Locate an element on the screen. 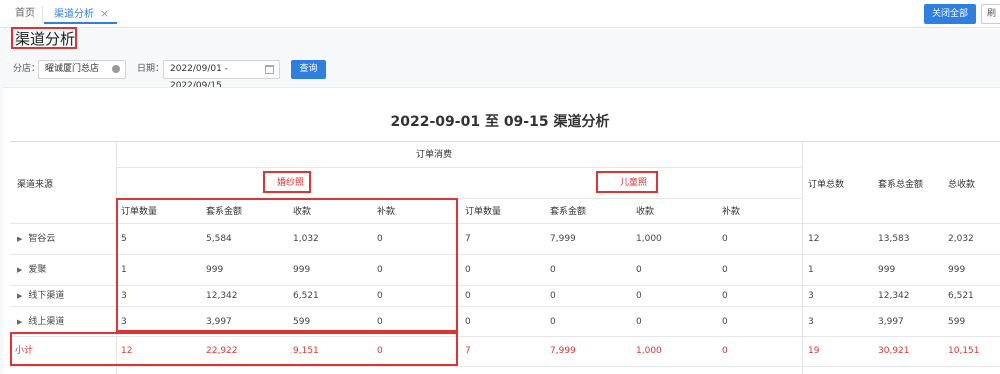 Image resolution: width=1000 pixels, height=374 pixels. date-range-input: 2022/09/01 - 2022/09/15 is located at coordinates (221, 75).